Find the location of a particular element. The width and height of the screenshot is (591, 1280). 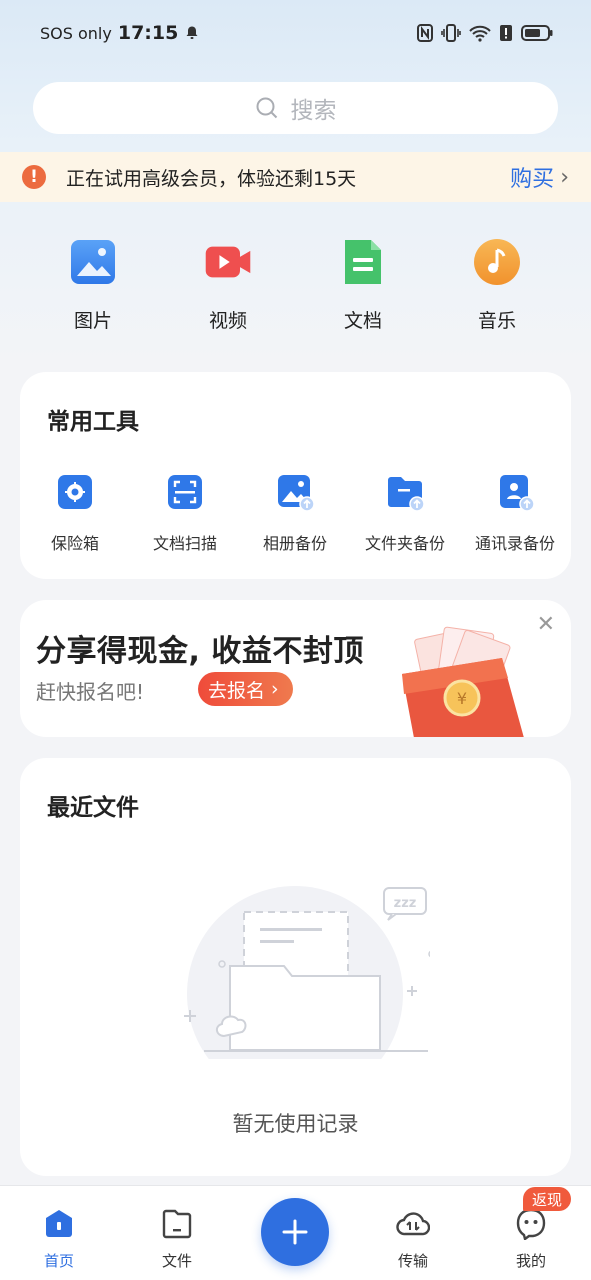

safe-icon is located at coordinates (75, 492).